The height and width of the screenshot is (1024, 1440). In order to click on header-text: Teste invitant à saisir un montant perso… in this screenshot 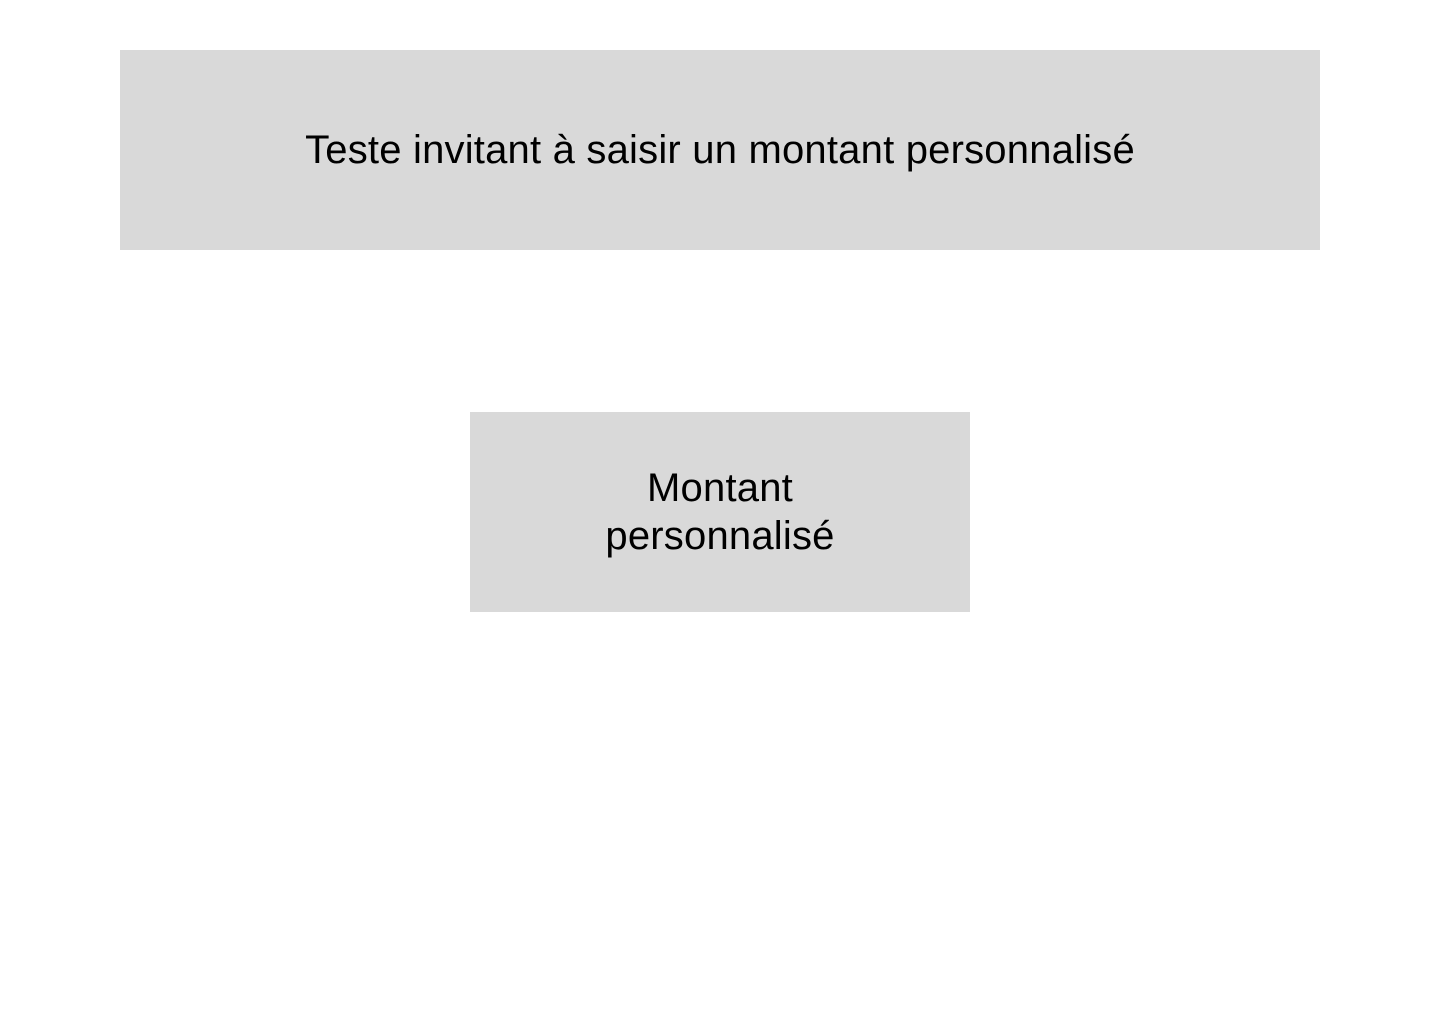, I will do `click(720, 150)`.